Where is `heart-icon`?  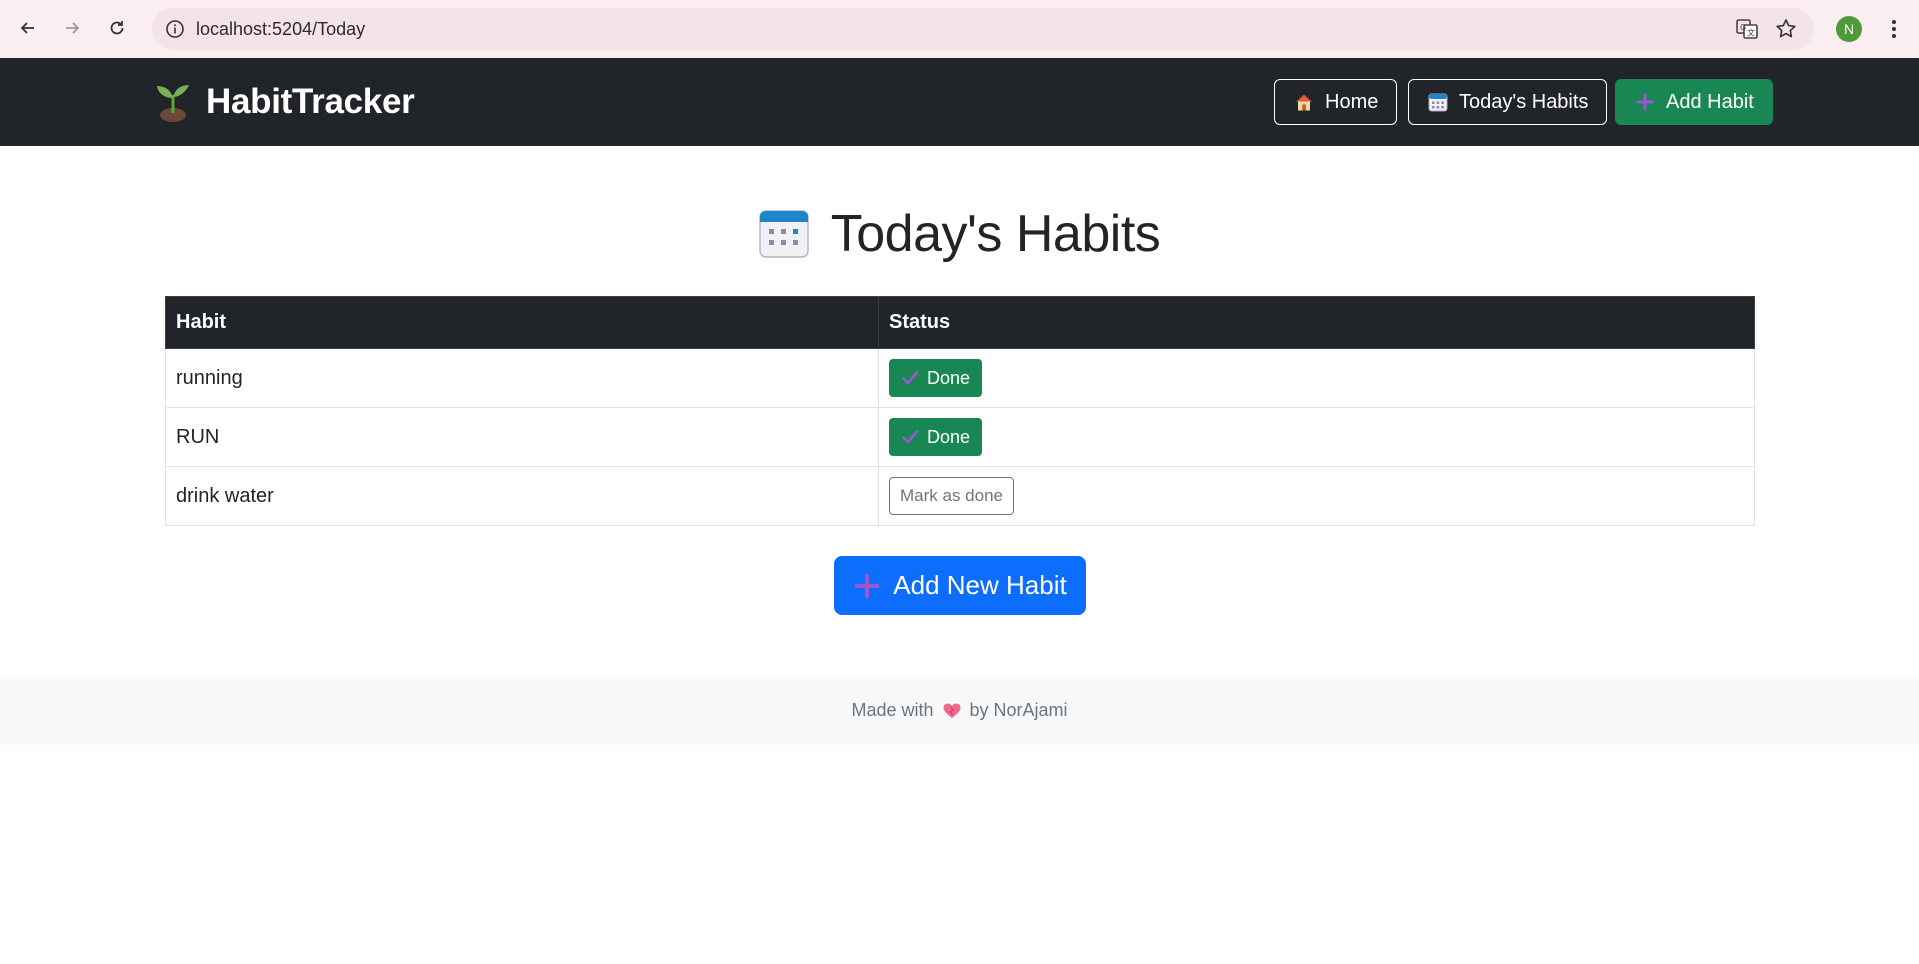
heart-icon is located at coordinates (951, 710).